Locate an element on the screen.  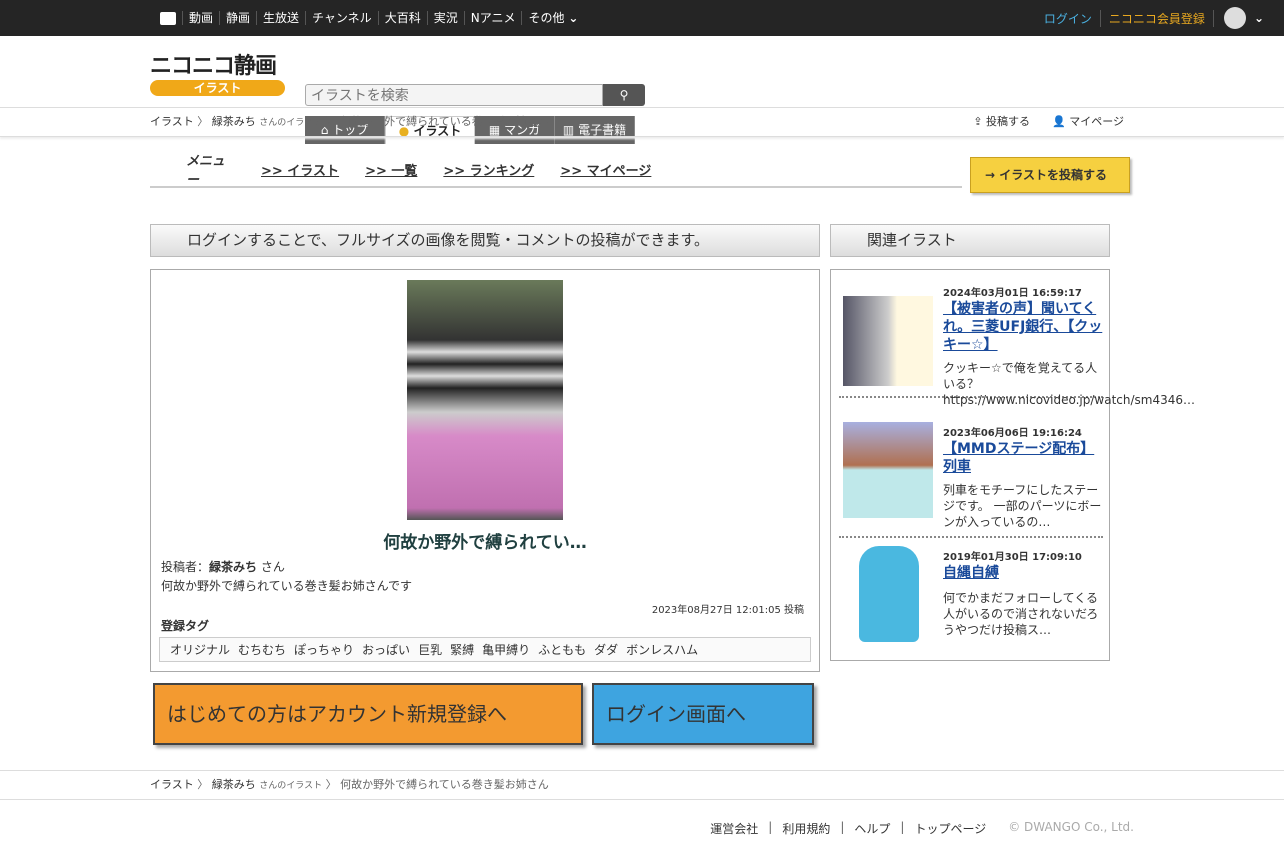
tag-list: オリジナル むちむち ぽっちゃり おっぱい 巨乳 緊縛 亀甲縛り ふともも ダダ ボンレスハム is located at coordinates (485, 649).